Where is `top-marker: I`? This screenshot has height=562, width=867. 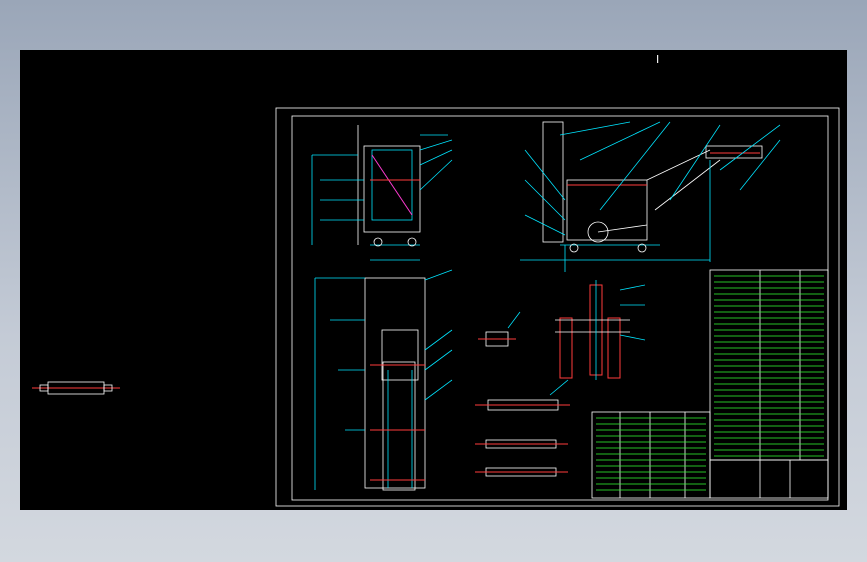 top-marker: I is located at coordinates (658, 59).